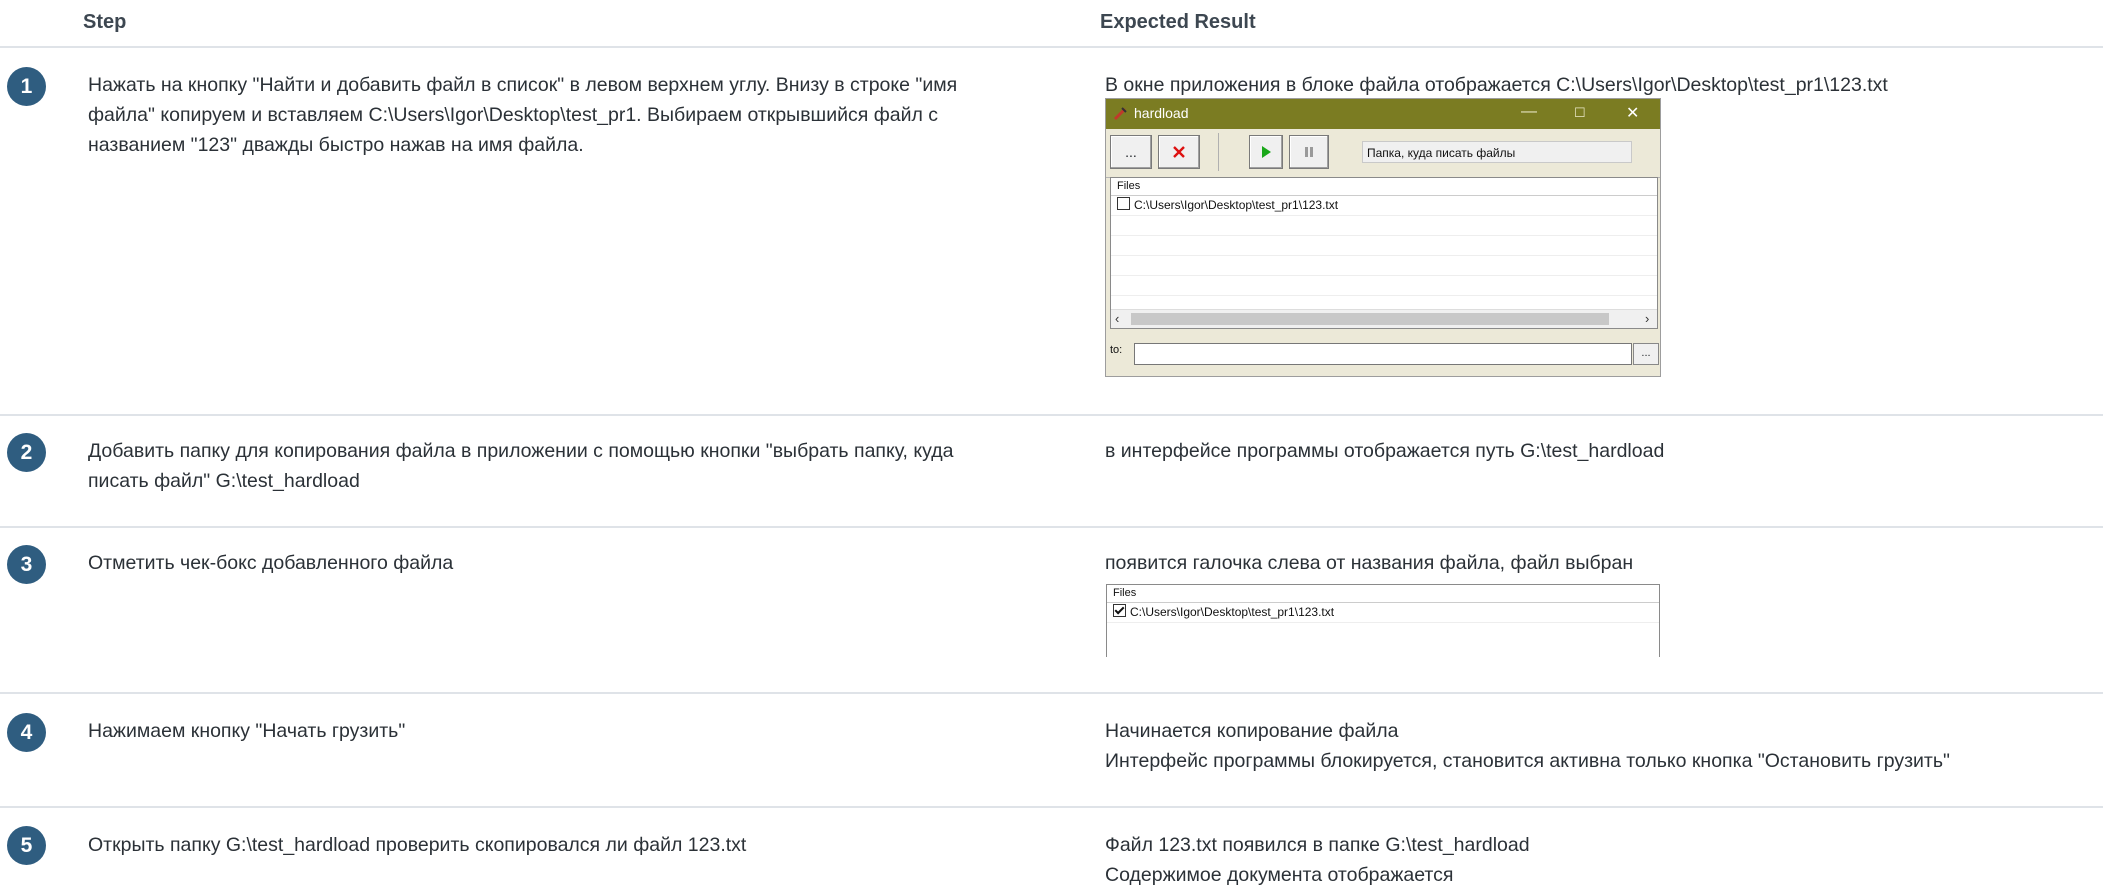 The height and width of the screenshot is (892, 2103). I want to click on stop-button, so click(1309, 152).